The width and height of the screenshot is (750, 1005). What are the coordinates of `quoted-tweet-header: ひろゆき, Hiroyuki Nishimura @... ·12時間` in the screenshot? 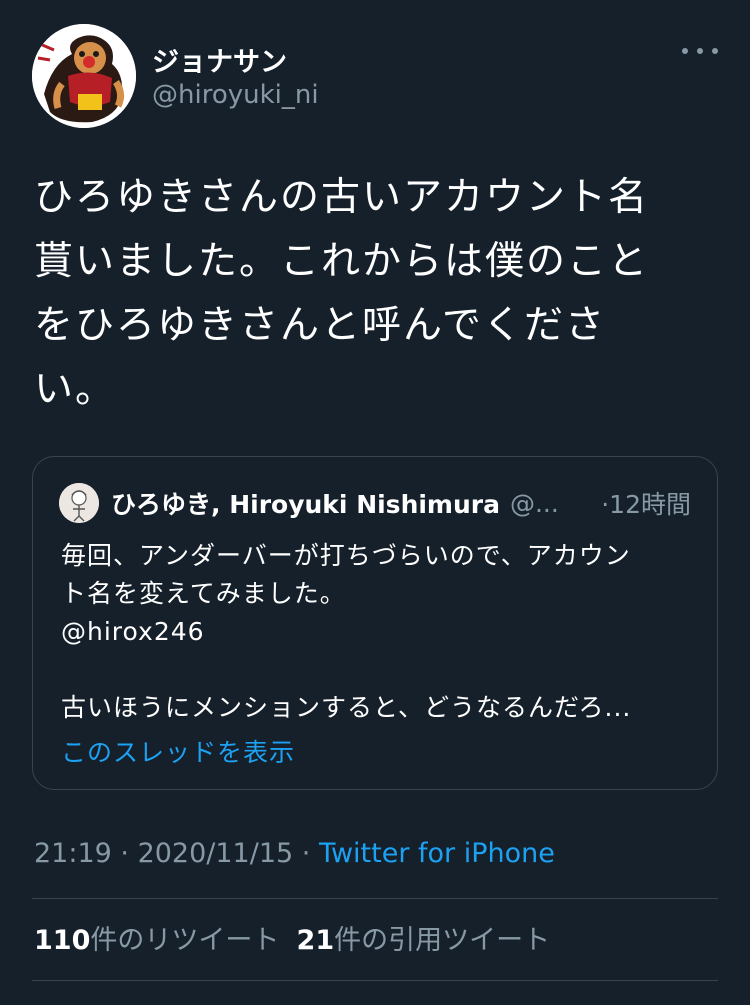 It's located at (401, 503).